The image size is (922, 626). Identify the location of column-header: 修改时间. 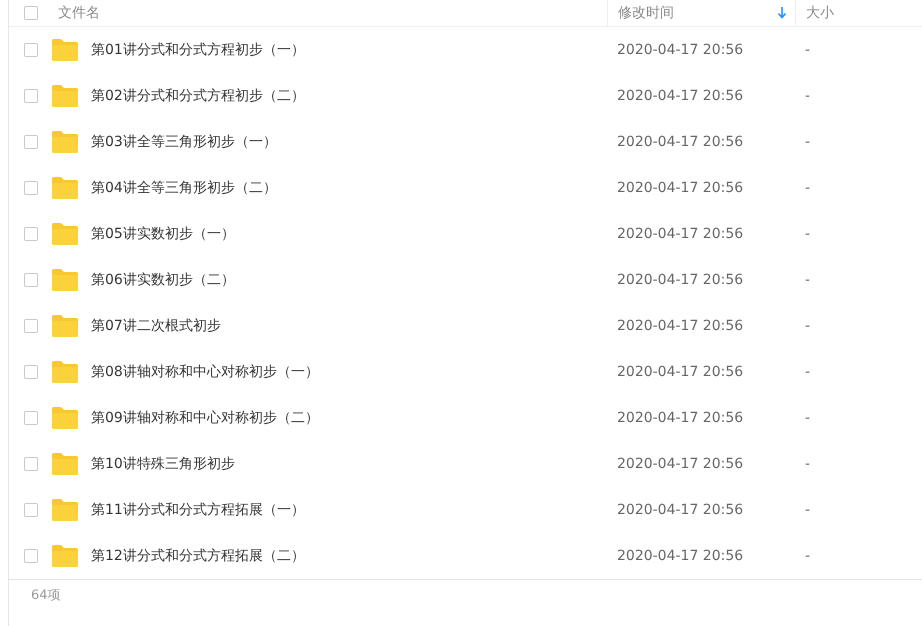
(646, 13).